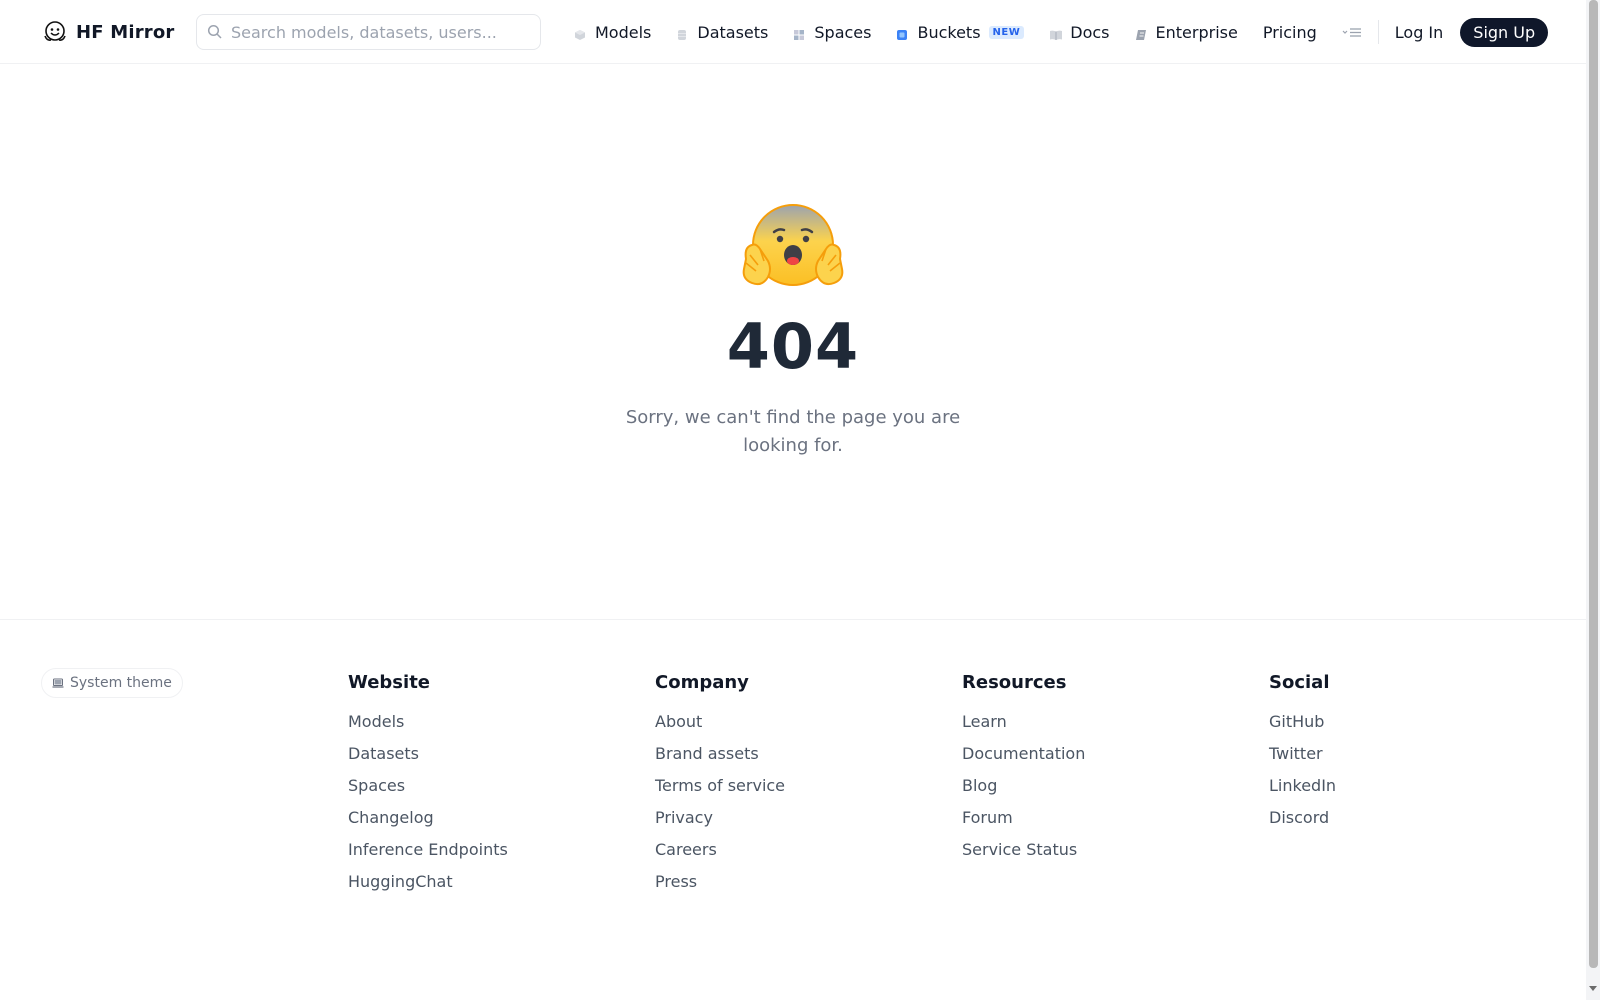 The width and height of the screenshot is (1600, 1000). Describe the element at coordinates (902, 33) in the screenshot. I see `buckets-icon` at that location.